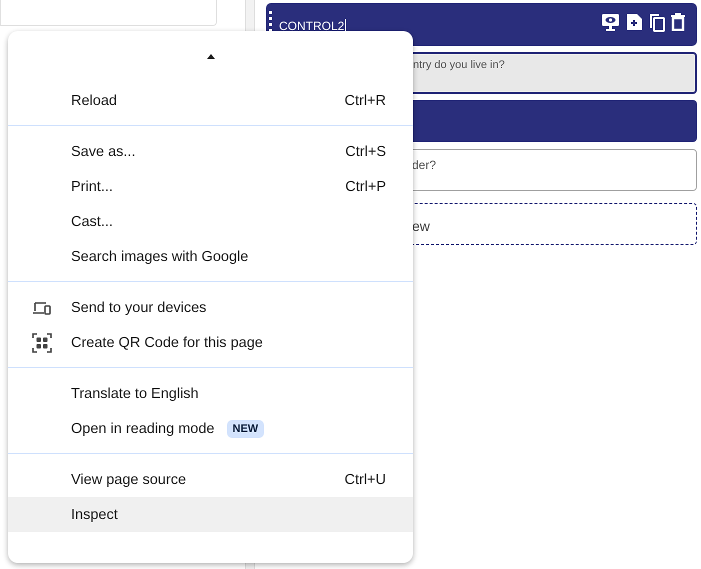 This screenshot has height=569, width=701. Describe the element at coordinates (135, 394) in the screenshot. I see `menu-item-label: Translate to English` at that location.